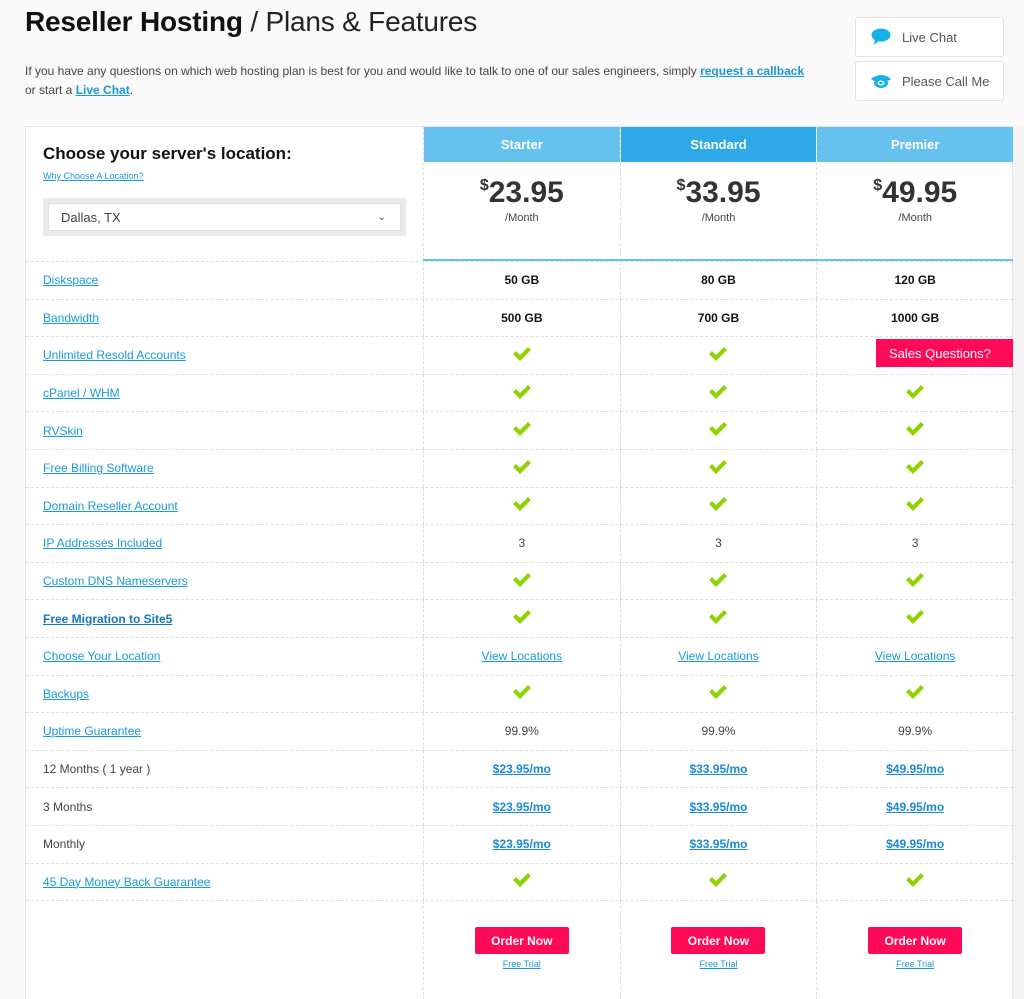 The width and height of the screenshot is (1024, 999). I want to click on feature-value: 500 GB, so click(521, 318).